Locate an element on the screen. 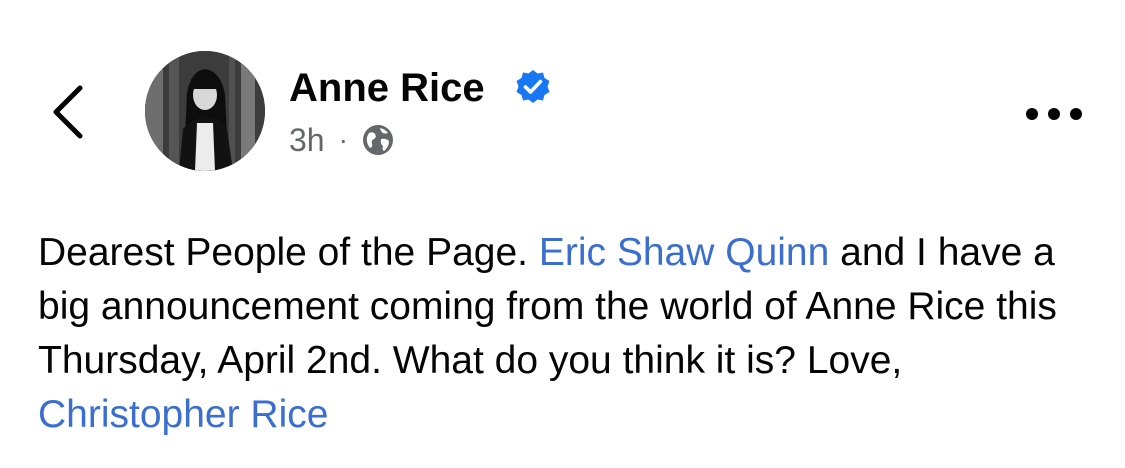 The height and width of the screenshot is (468, 1125). chevron-left-icon is located at coordinates (68, 112).